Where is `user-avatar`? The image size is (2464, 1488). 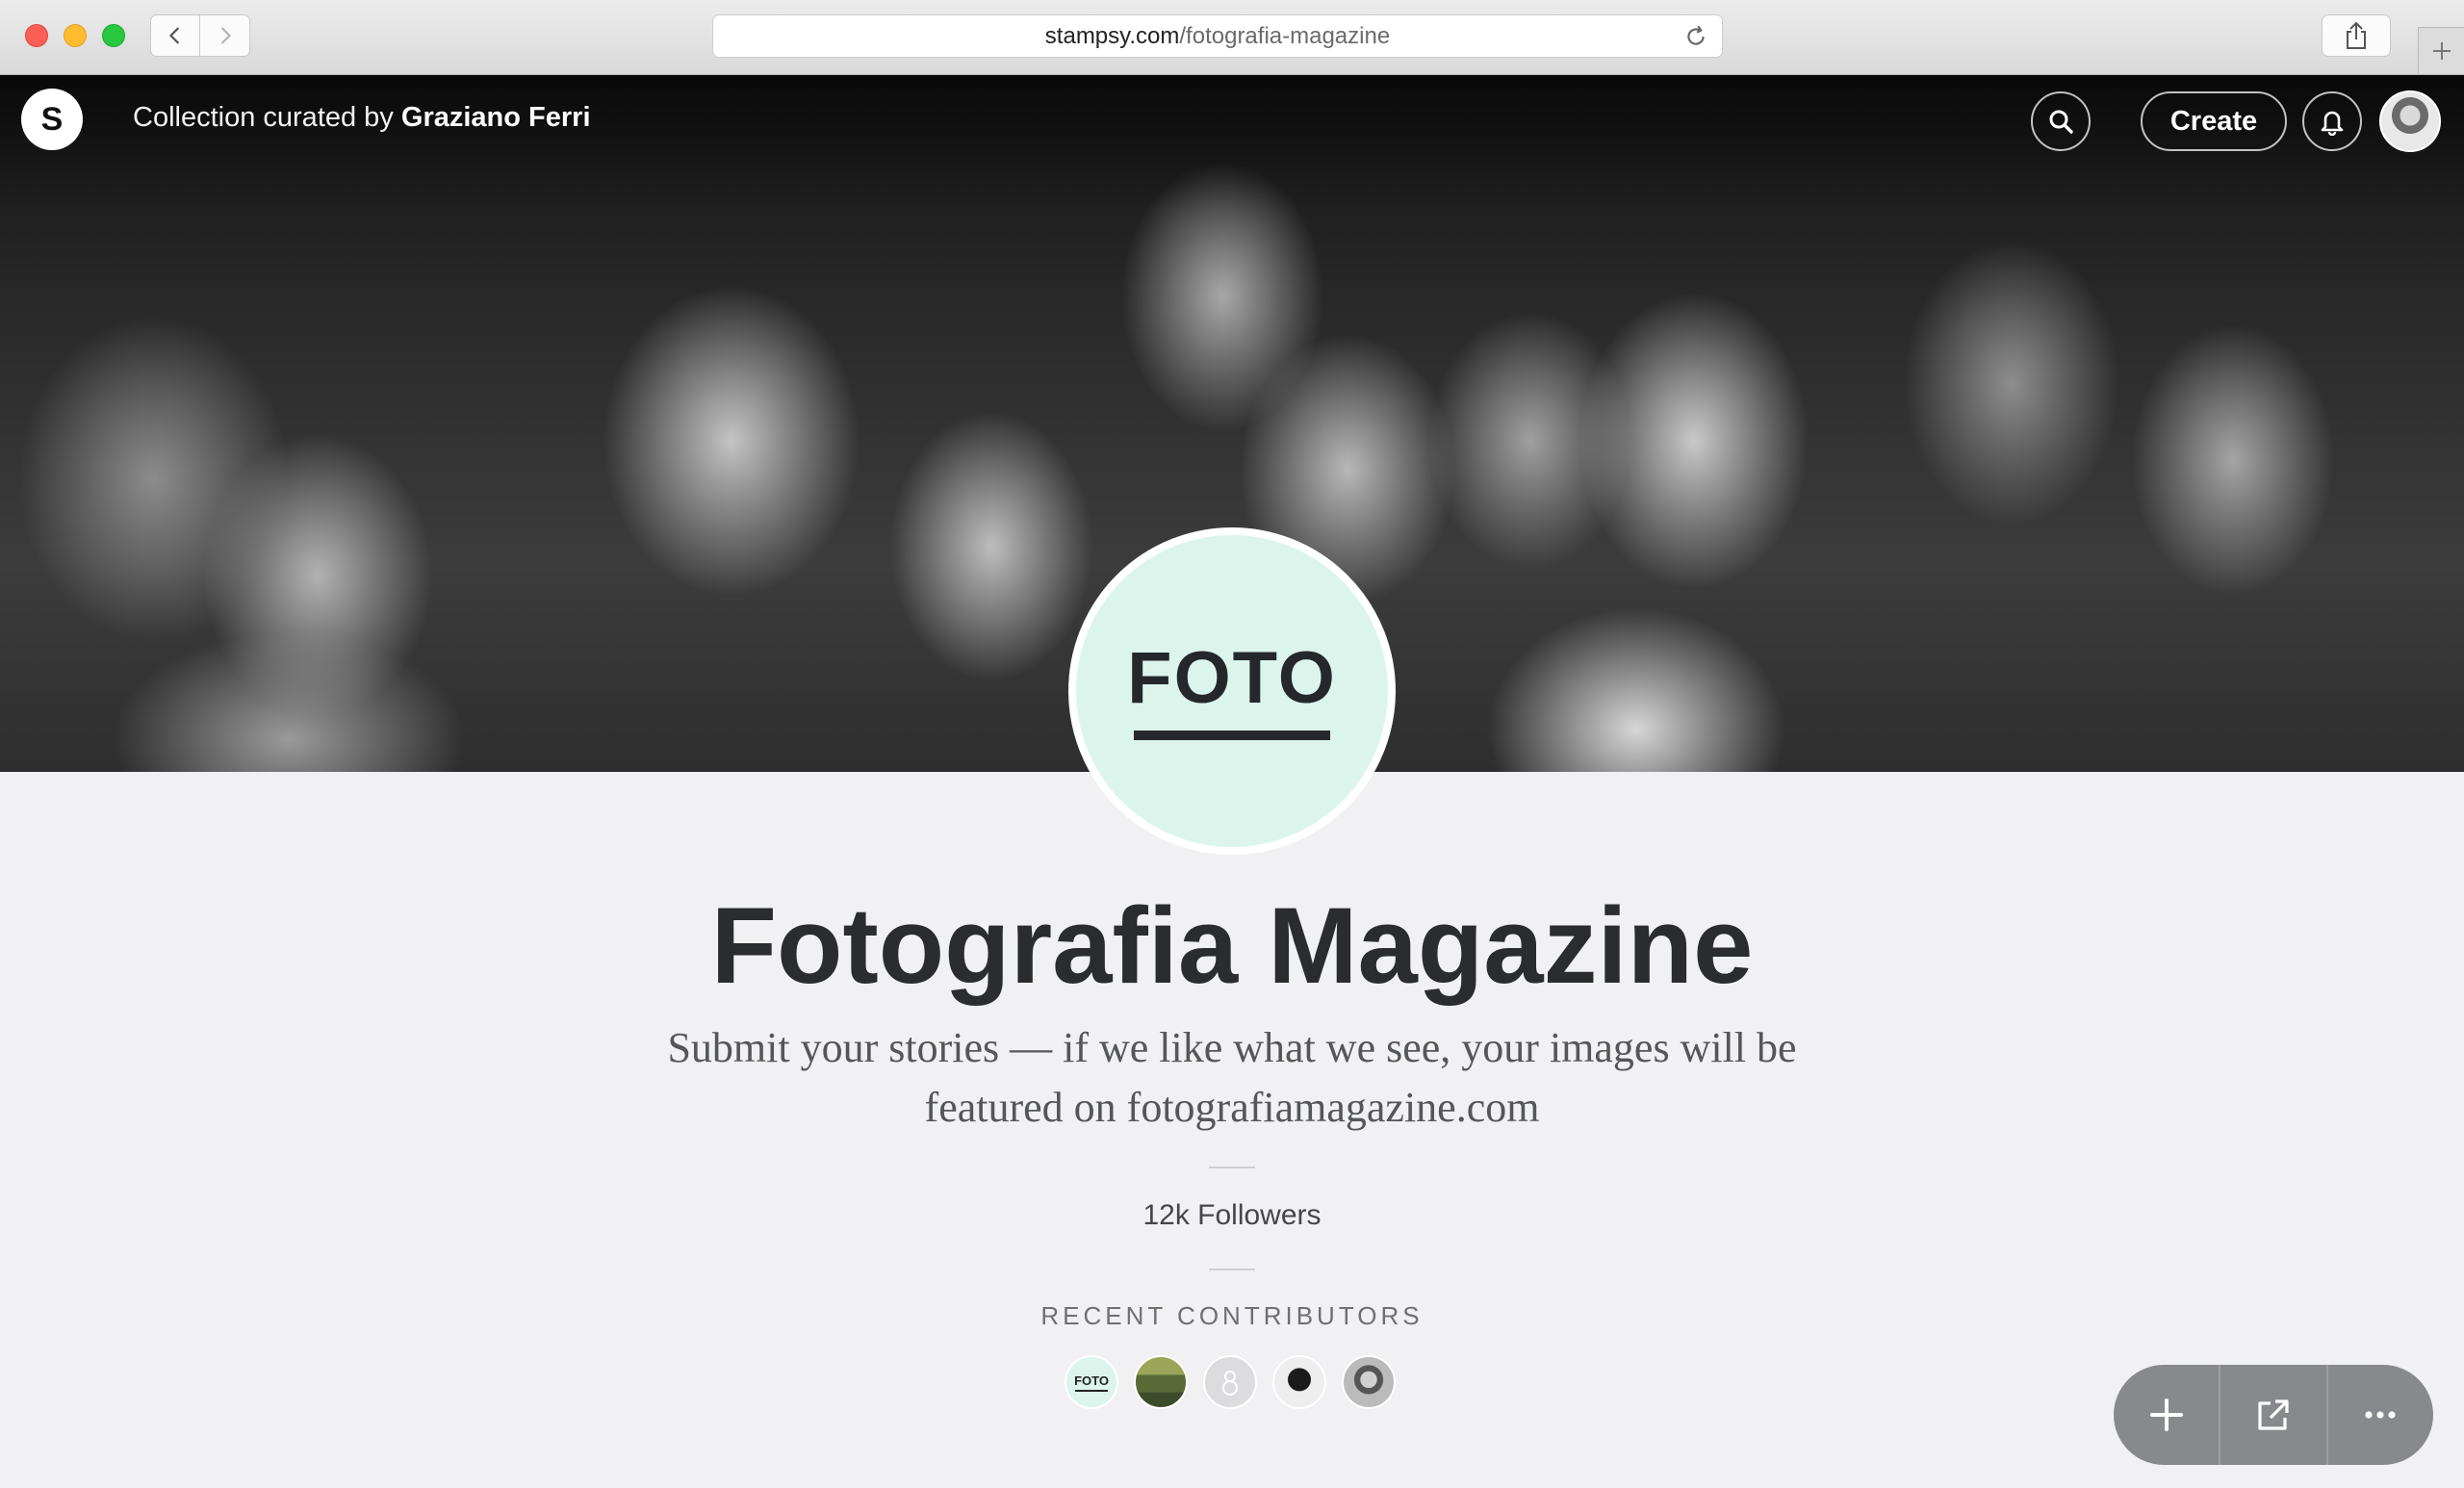 user-avatar is located at coordinates (2410, 121).